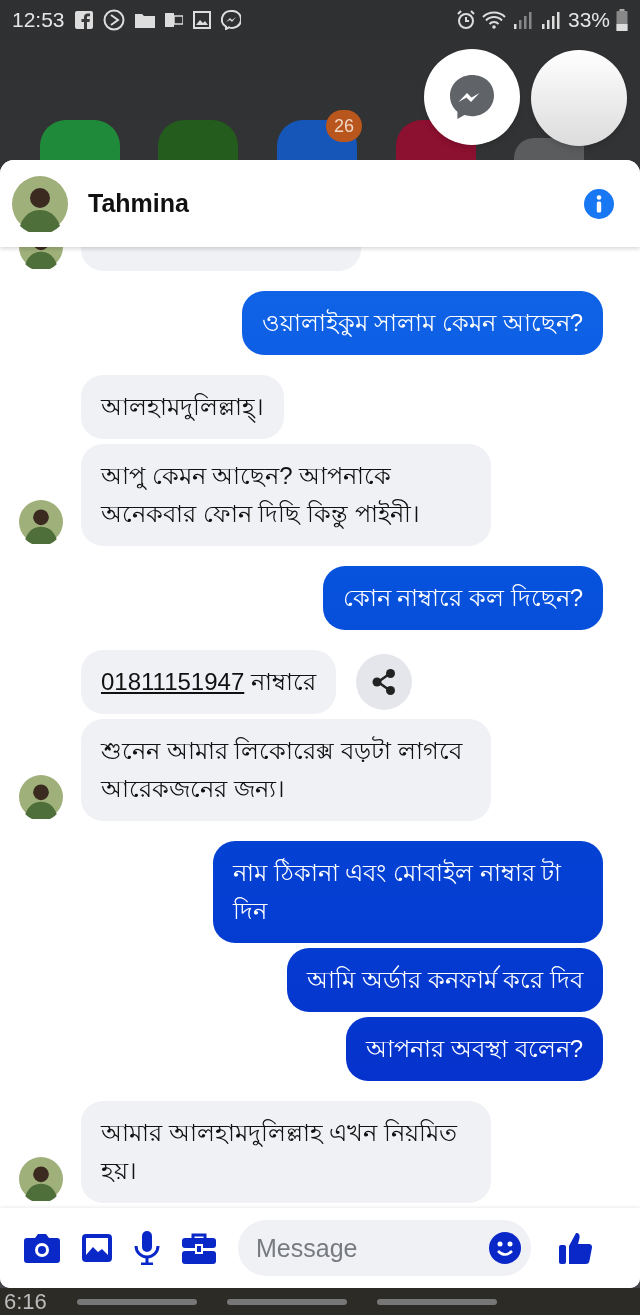  Describe the element at coordinates (144, 20) in the screenshot. I see `folder-icon` at that location.